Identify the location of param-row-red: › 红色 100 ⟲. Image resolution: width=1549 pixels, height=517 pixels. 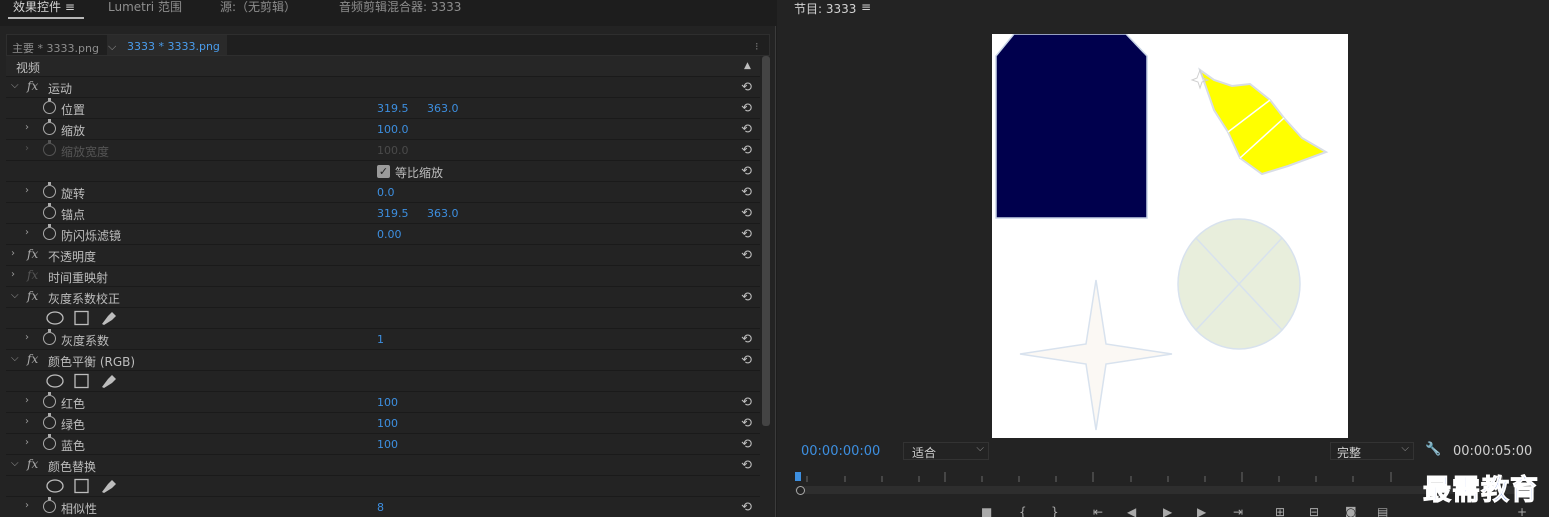
(383, 402).